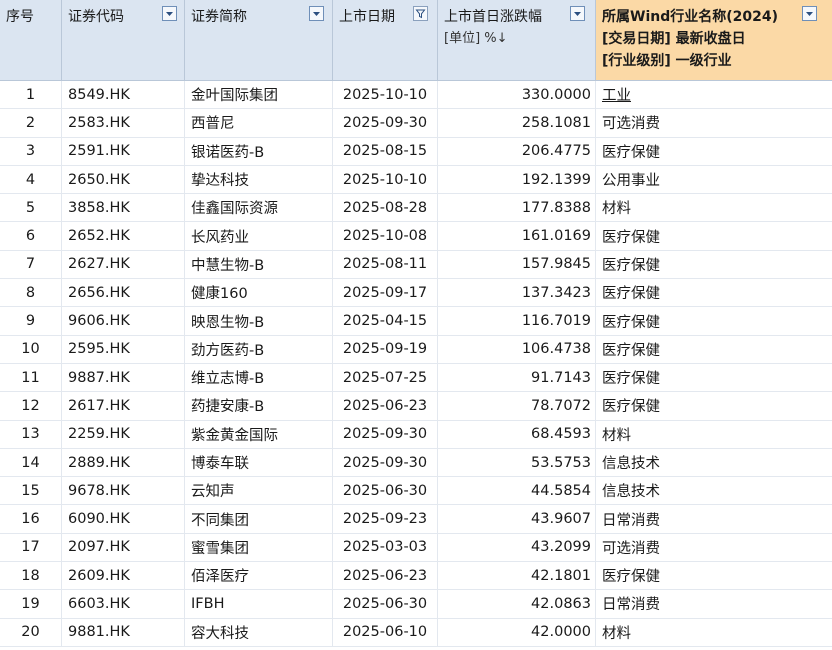  What do you see at coordinates (259, 576) in the screenshot?
I see `cell-security-name: 佰泽医疗` at bounding box center [259, 576].